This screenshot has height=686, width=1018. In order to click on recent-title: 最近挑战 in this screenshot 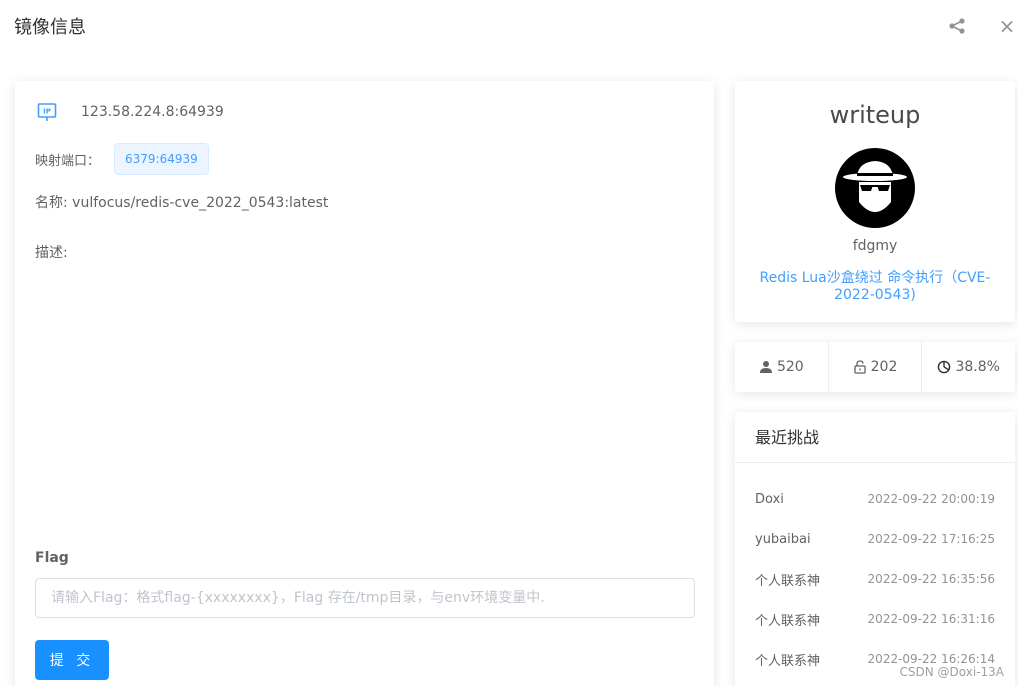, I will do `click(875, 437)`.